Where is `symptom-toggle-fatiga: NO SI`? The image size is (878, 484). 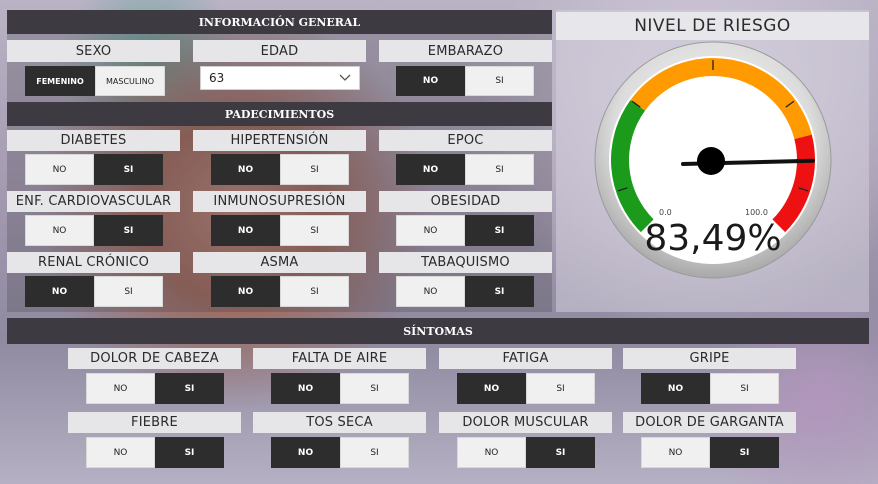 symptom-toggle-fatiga: NO SI is located at coordinates (526, 388).